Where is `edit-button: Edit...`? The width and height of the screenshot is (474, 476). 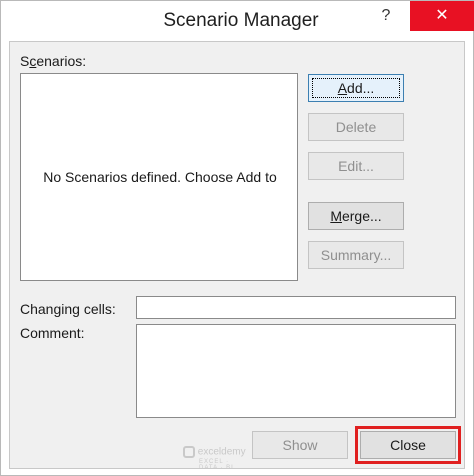 edit-button: Edit... is located at coordinates (356, 166).